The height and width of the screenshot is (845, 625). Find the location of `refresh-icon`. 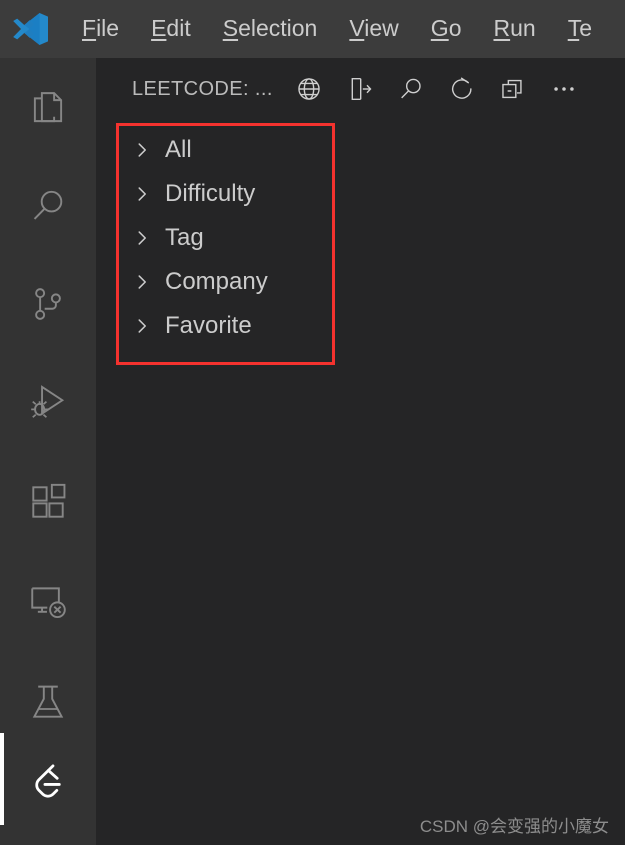

refresh-icon is located at coordinates (461, 88).